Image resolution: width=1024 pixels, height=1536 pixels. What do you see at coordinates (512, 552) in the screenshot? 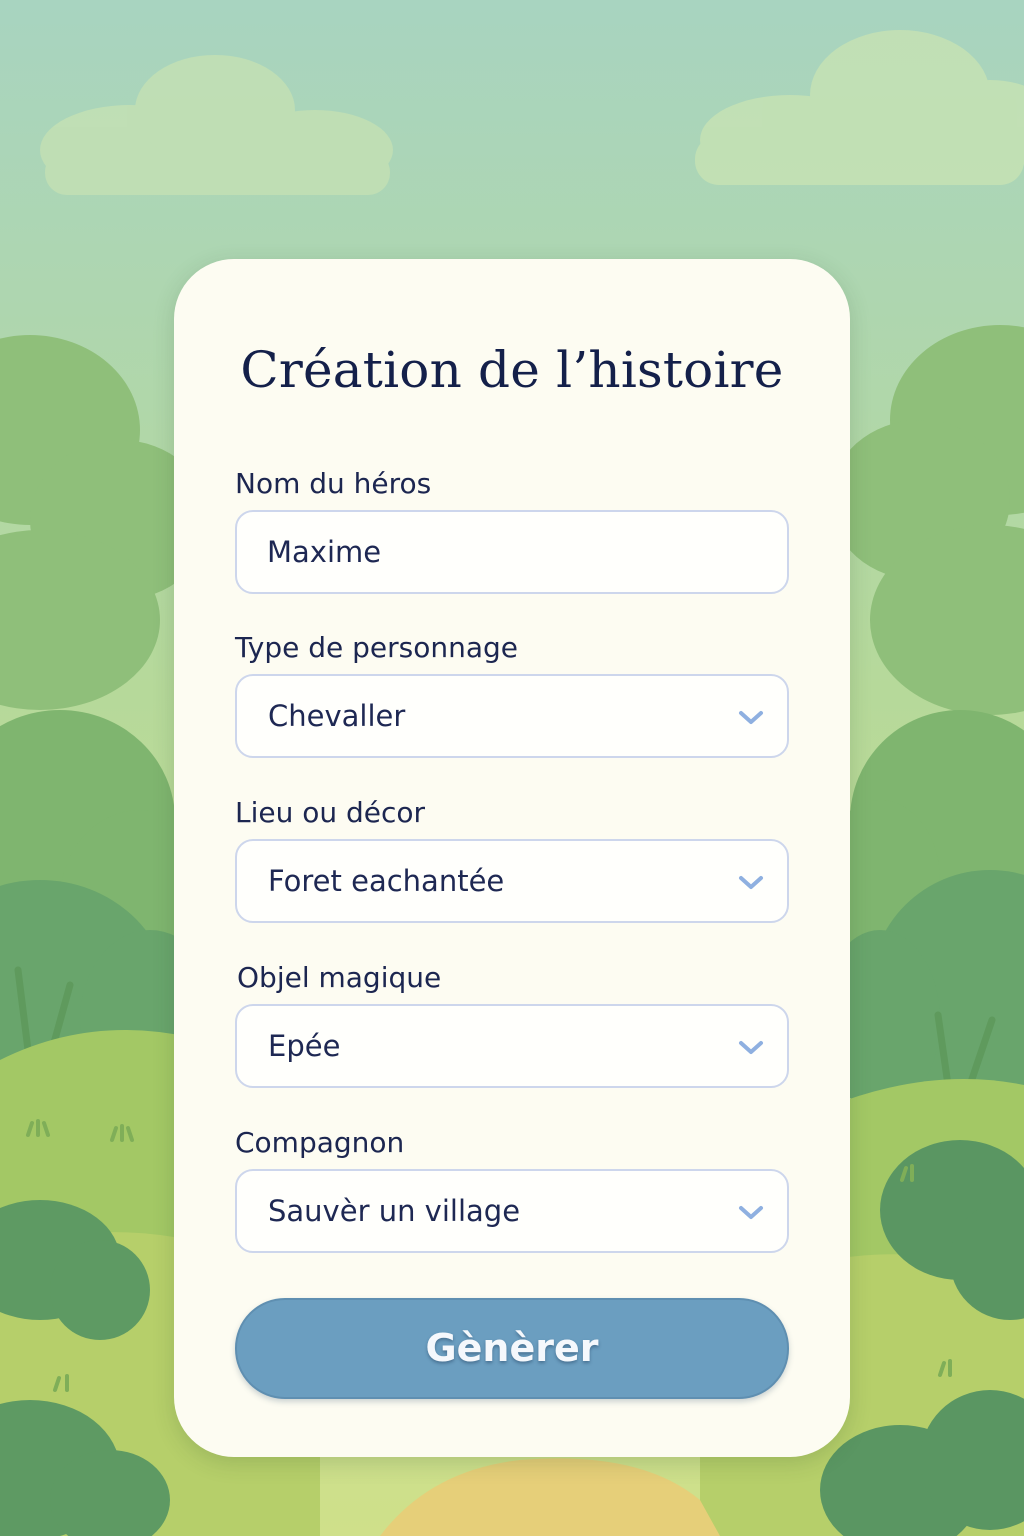
I see `hero-name-input: Maxime` at bounding box center [512, 552].